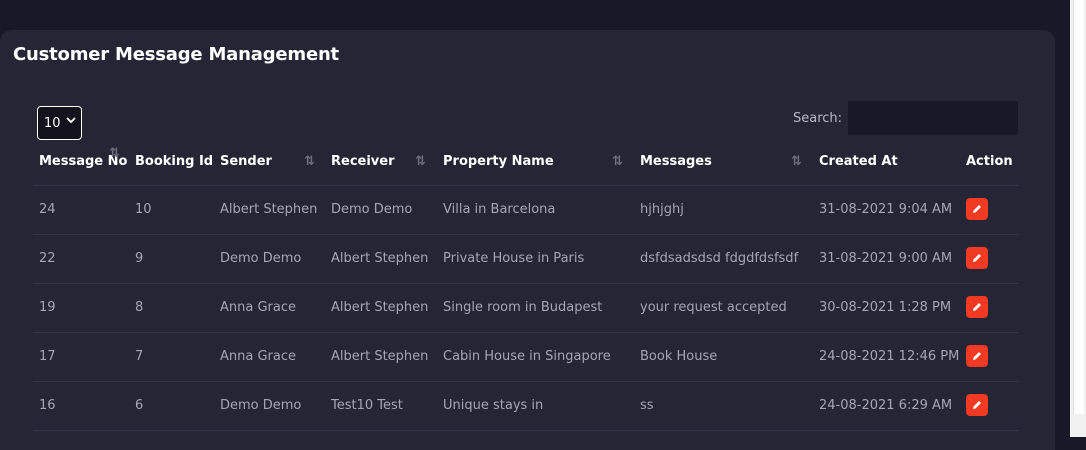  What do you see at coordinates (52, 123) in the screenshot?
I see `page-length-value: 10` at bounding box center [52, 123].